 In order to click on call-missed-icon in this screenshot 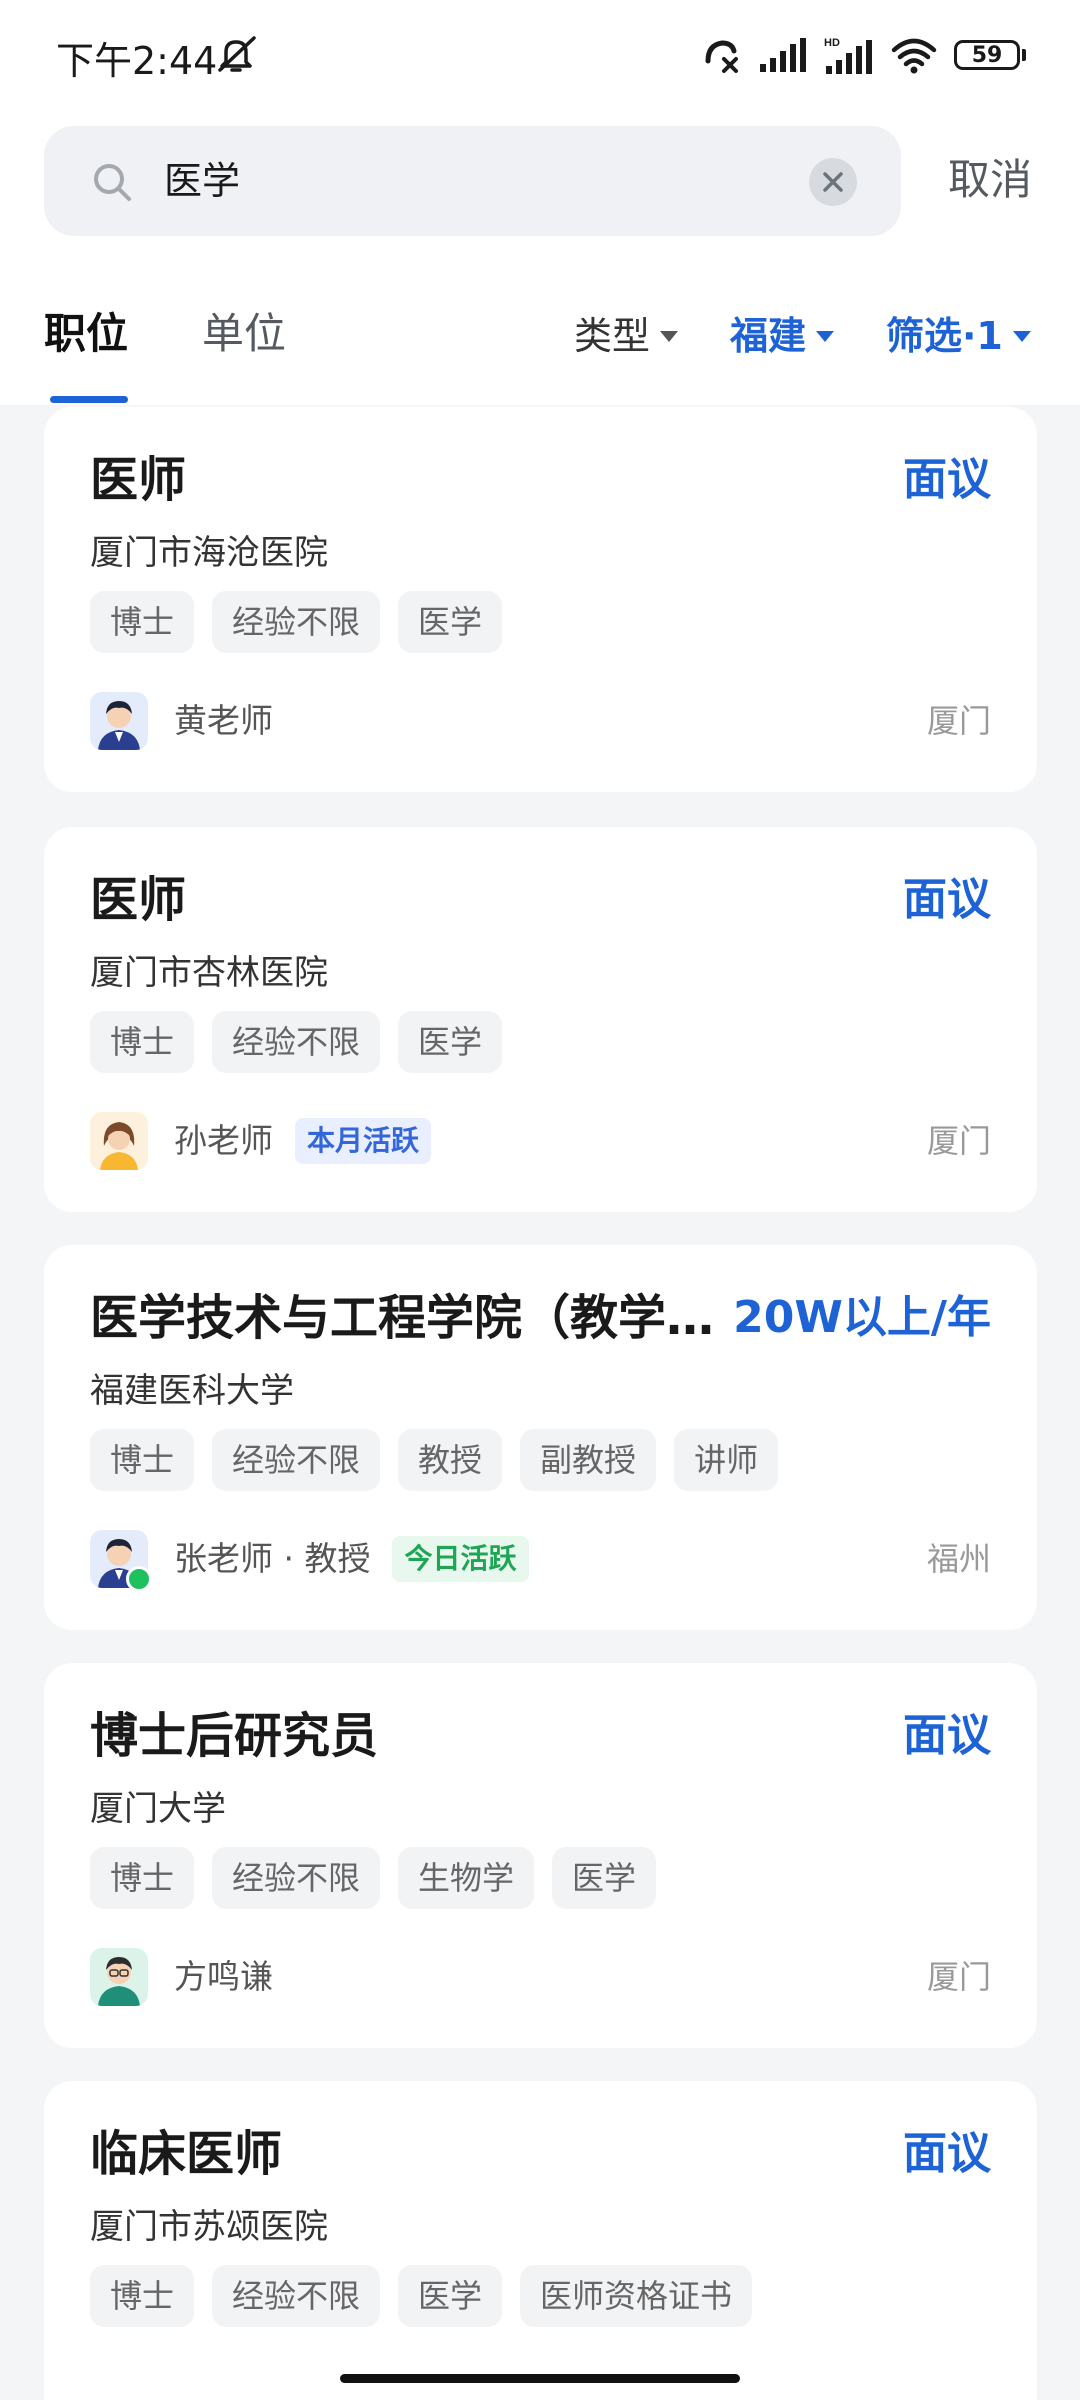, I will do `click(722, 55)`.